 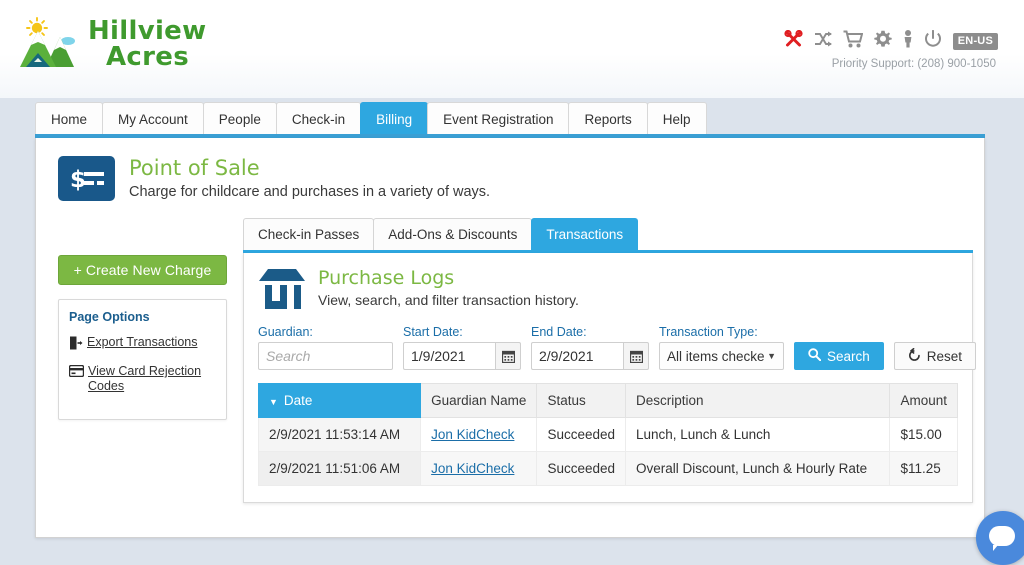 What do you see at coordinates (848, 356) in the screenshot?
I see `search-button-label: Search` at bounding box center [848, 356].